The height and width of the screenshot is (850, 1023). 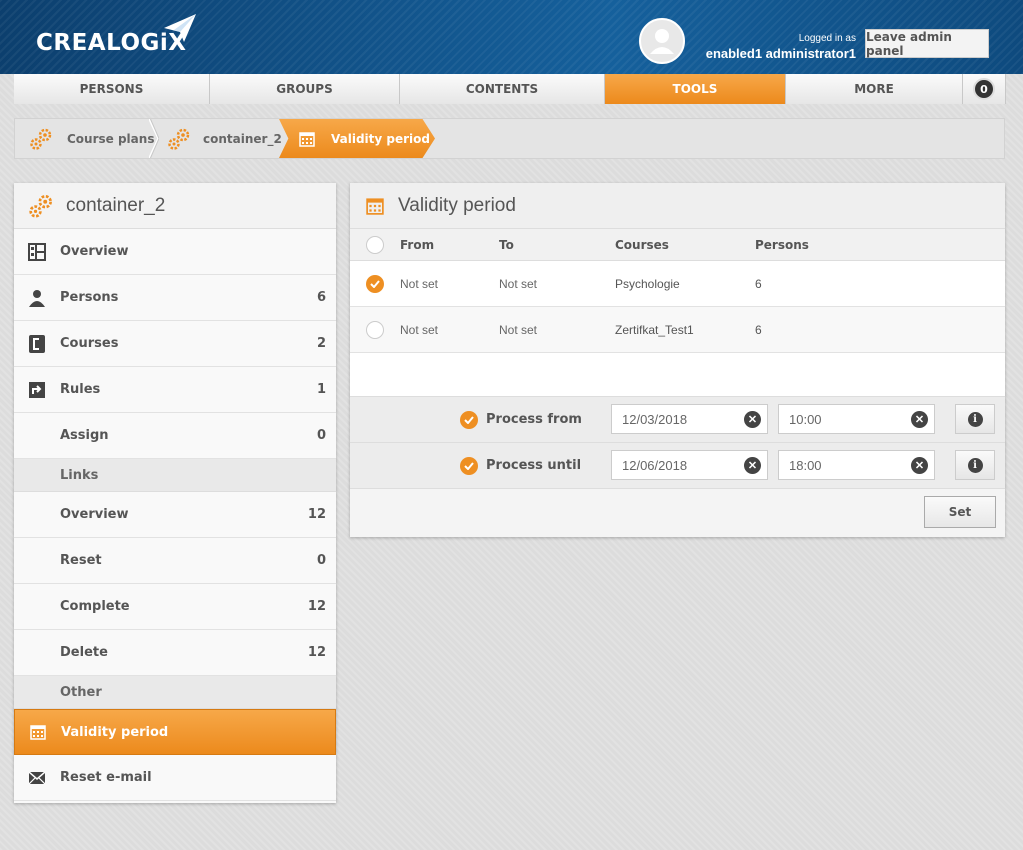 What do you see at coordinates (960, 512) in the screenshot?
I see `set-button: Set` at bounding box center [960, 512].